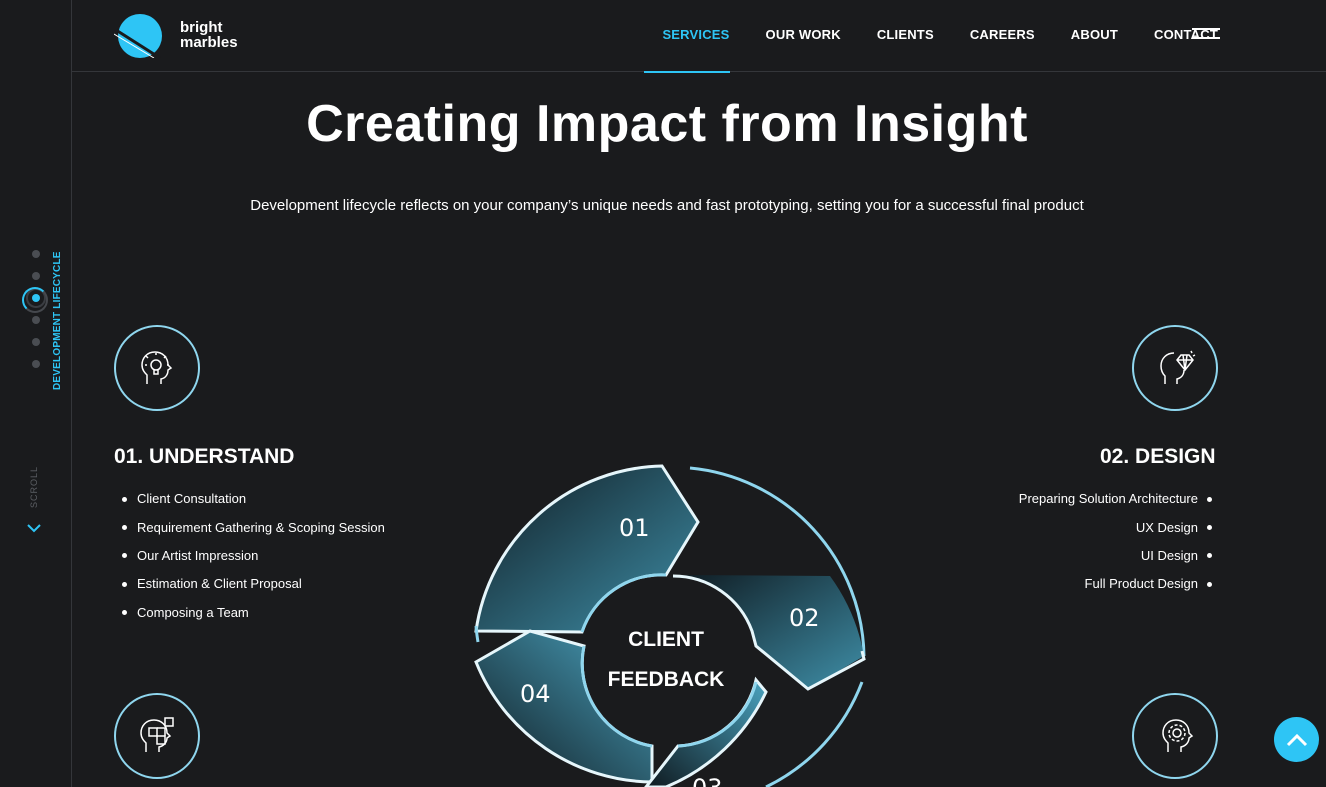 The image size is (1326, 787). What do you see at coordinates (157, 368) in the screenshot?
I see `head-lightbulb-icon` at bounding box center [157, 368].